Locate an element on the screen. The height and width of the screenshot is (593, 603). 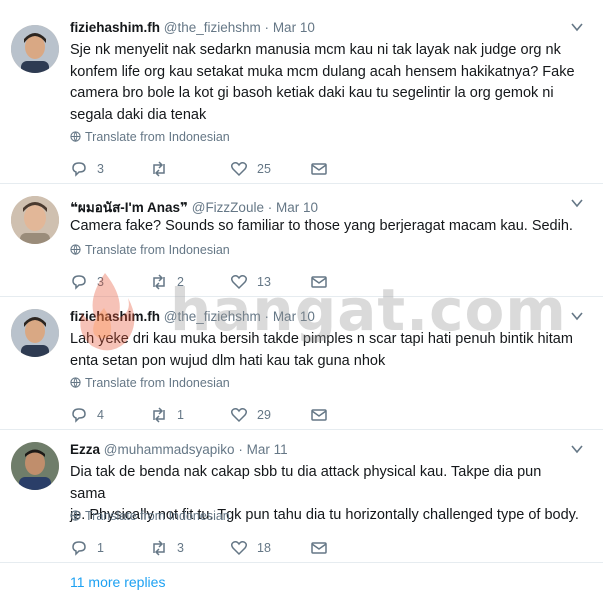
retweet-count: 3 is located at coordinates (180, 548).